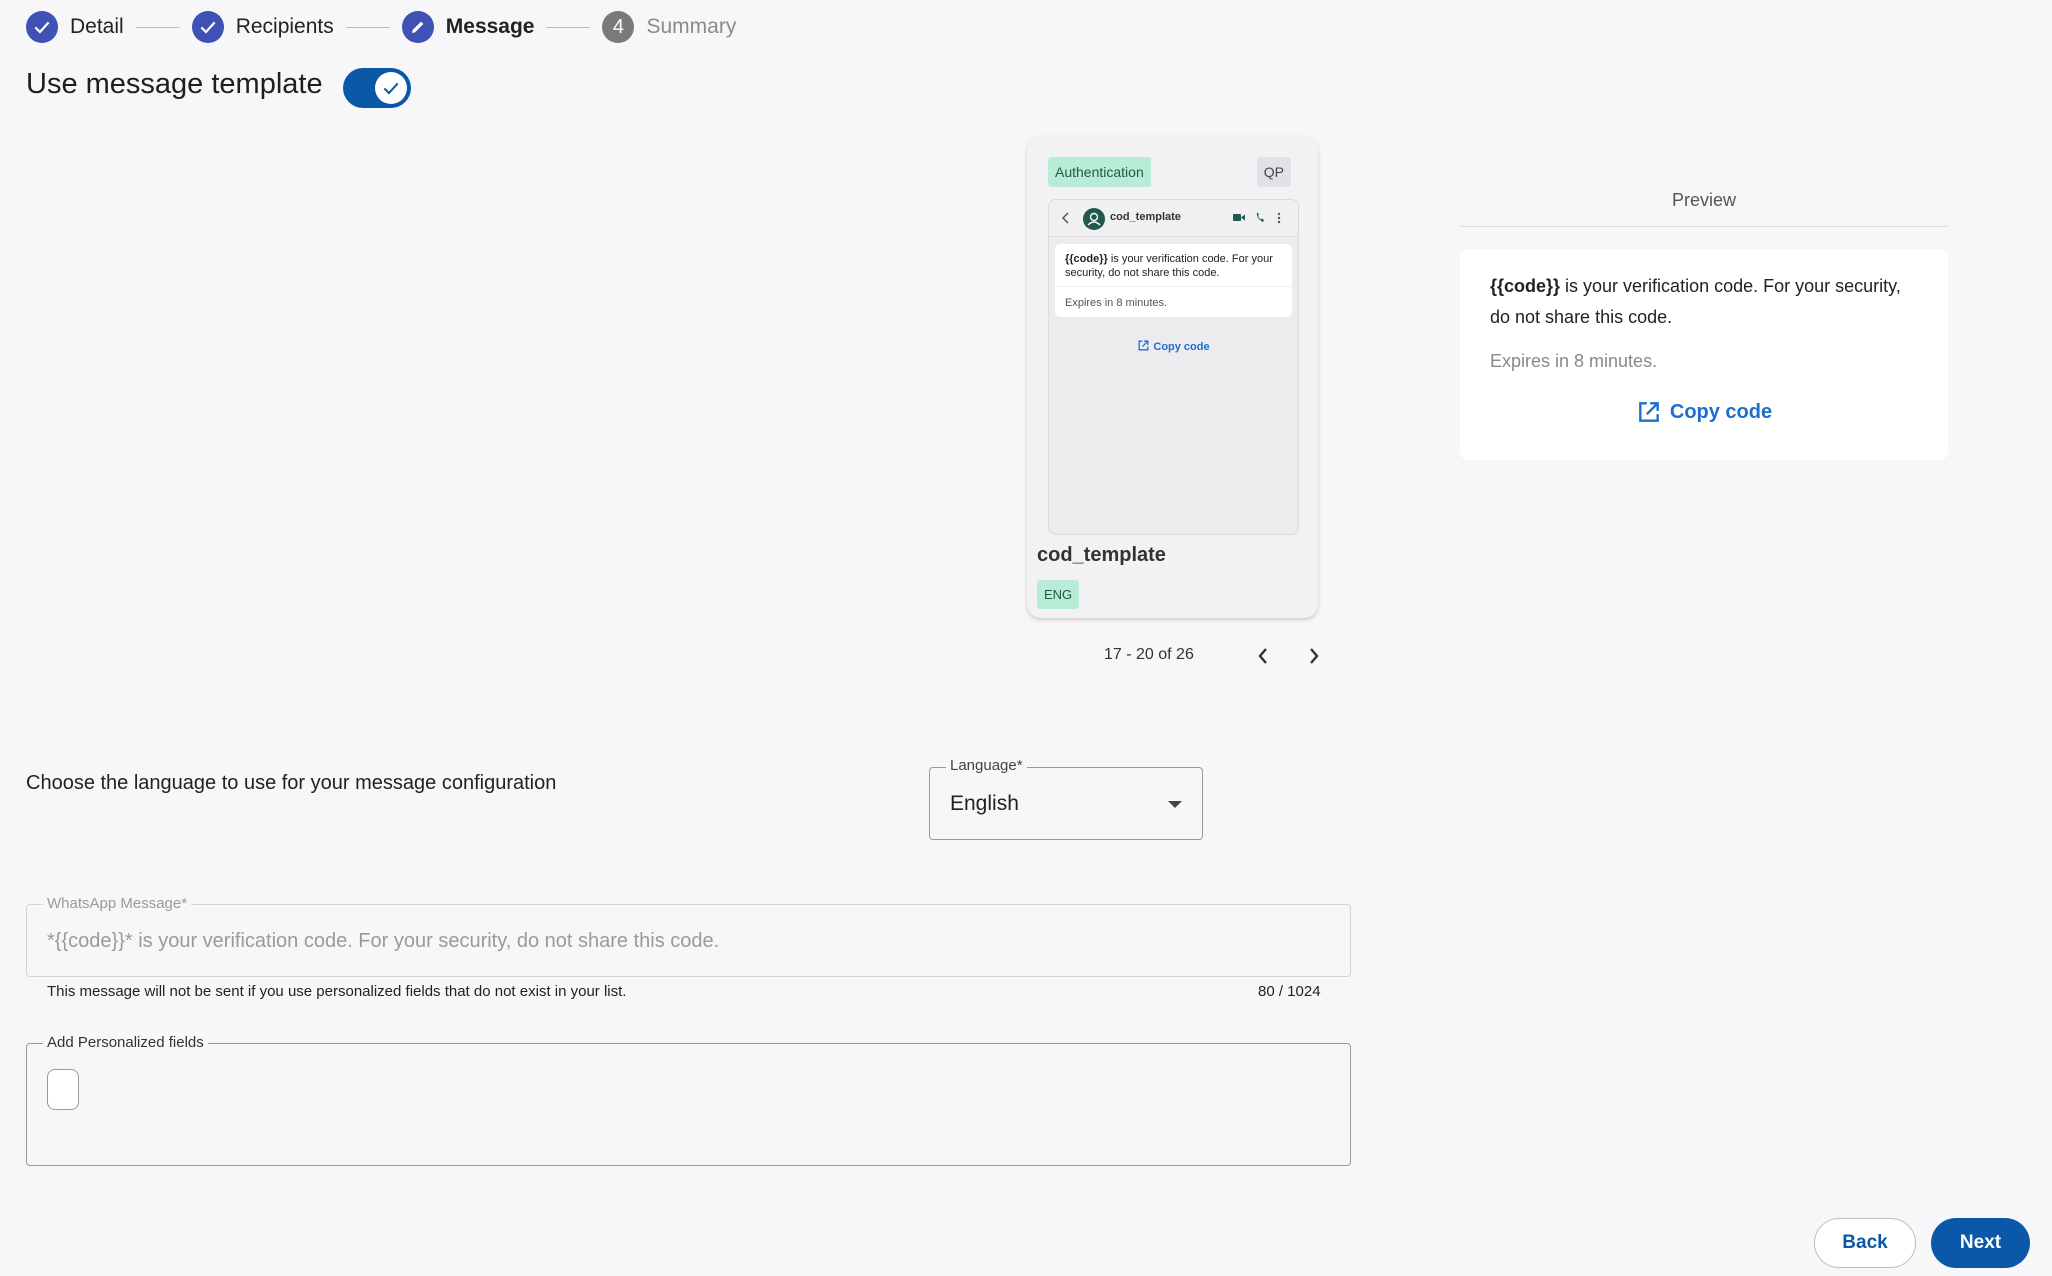 This screenshot has height=1276, width=2052. I want to click on more-vert-icon, so click(1279, 218).